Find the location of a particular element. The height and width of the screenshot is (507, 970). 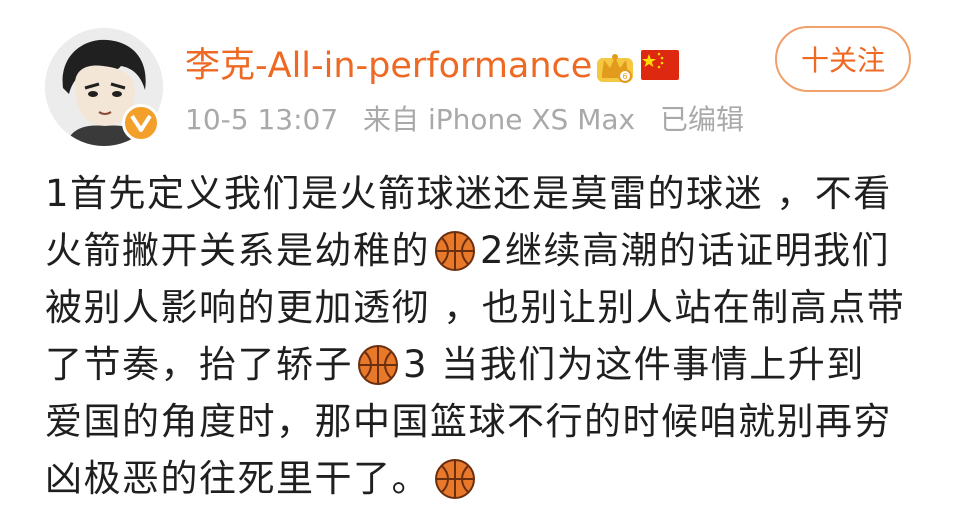

content-line: 1首先定义我们是火箭球迷还是莫雷的球迷 ，不看 is located at coordinates (495, 193).